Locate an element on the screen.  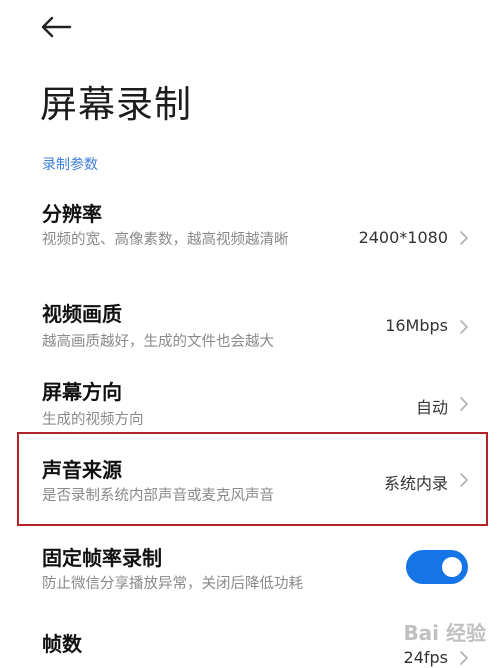
video-quality-subtitle: 越高画质越好，生成的文件也会越大 is located at coordinates (158, 342).